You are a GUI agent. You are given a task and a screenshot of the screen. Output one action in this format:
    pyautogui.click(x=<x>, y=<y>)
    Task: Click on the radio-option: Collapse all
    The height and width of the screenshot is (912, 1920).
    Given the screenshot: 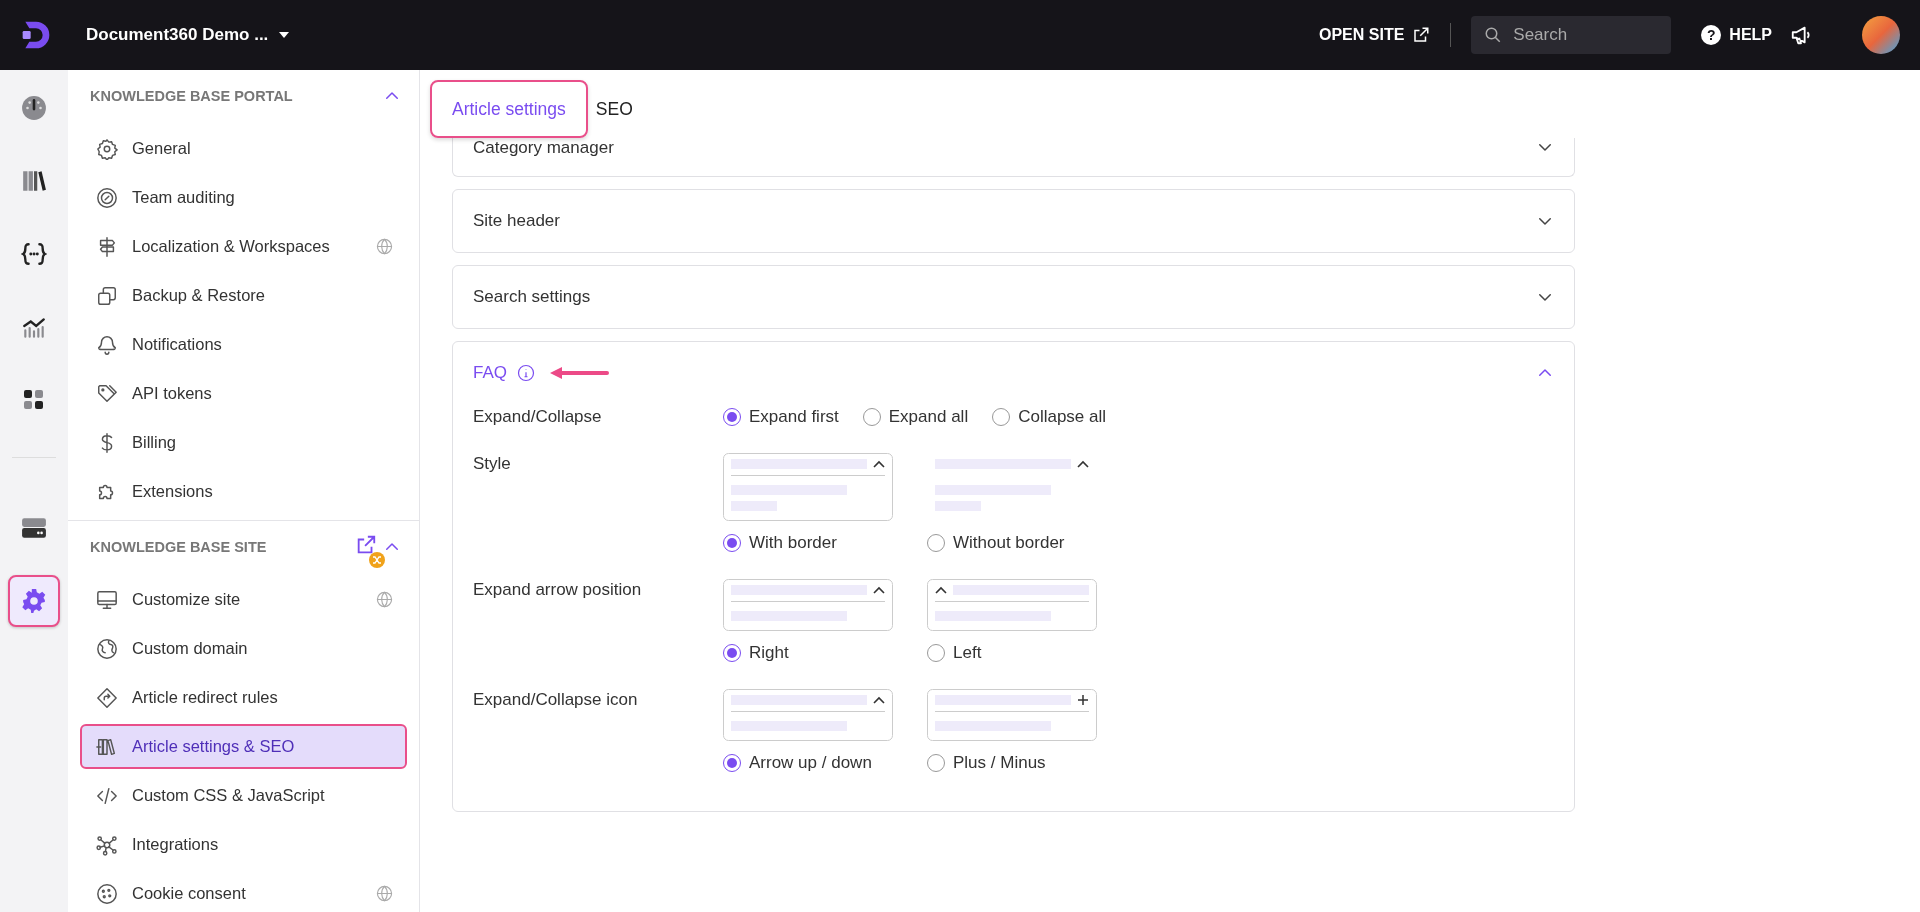 What is the action you would take?
    pyautogui.click(x=1049, y=416)
    